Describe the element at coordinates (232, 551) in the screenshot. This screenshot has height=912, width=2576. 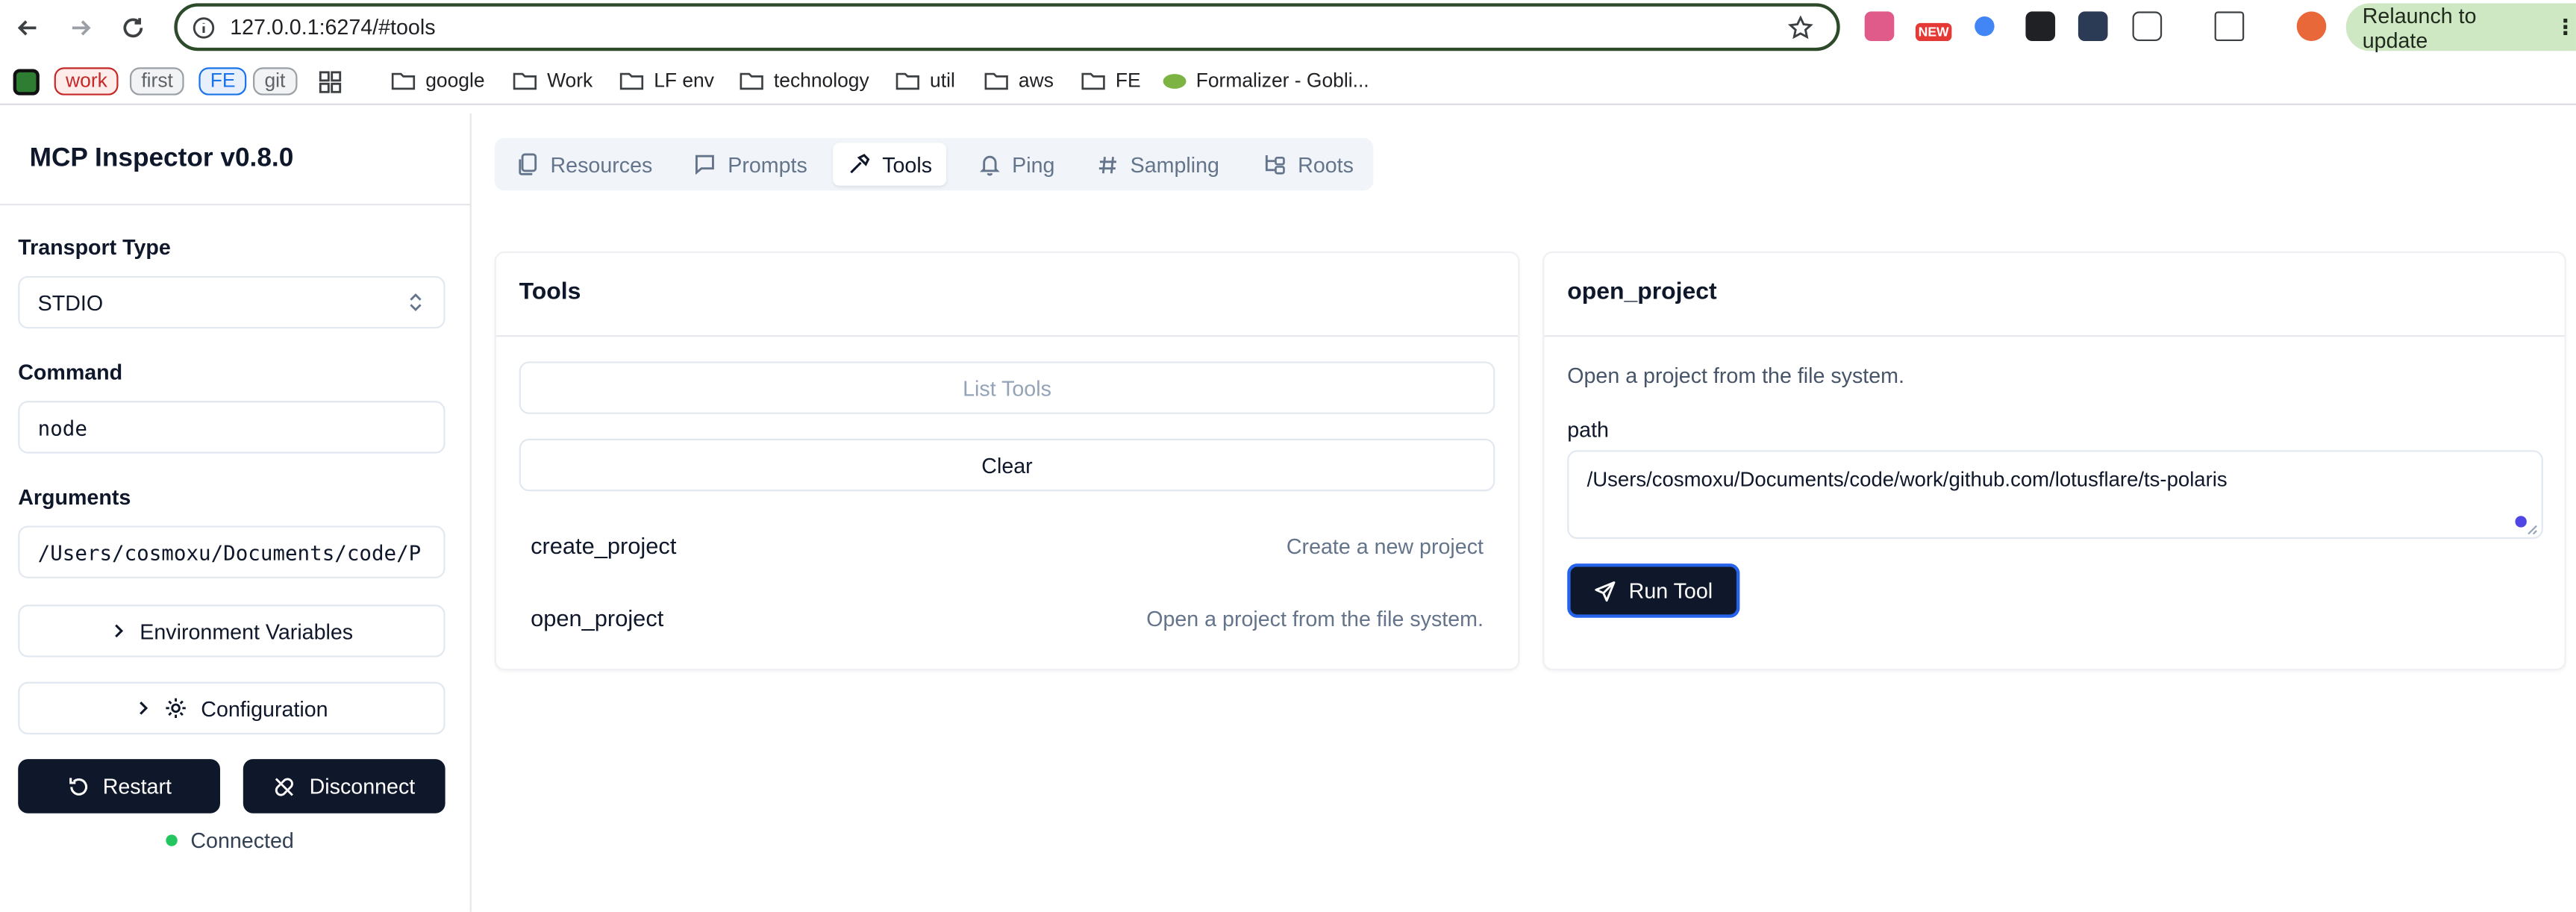
I see `arguments-input: /Users/cosmoxu/Documents/code/P` at that location.